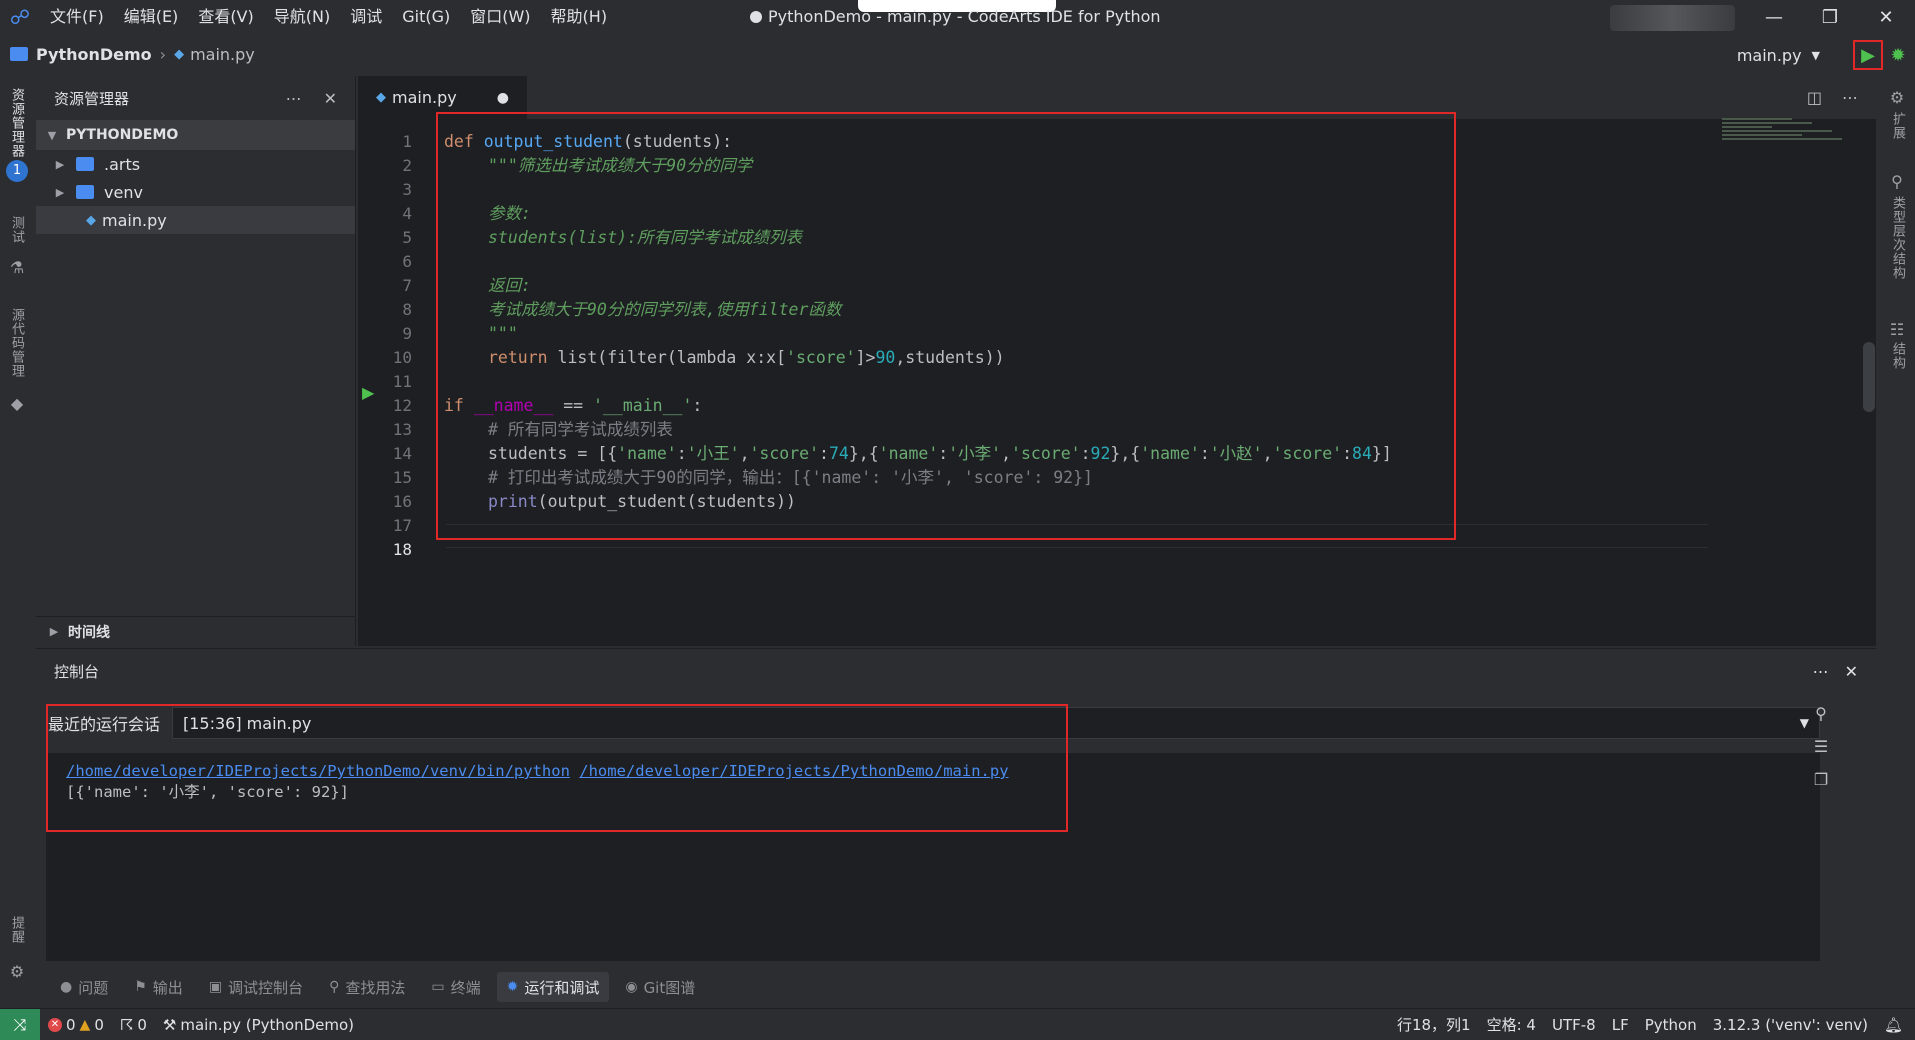  Describe the element at coordinates (94, 54) in the screenshot. I see `breadcrumb-project: PythonDemo` at that location.